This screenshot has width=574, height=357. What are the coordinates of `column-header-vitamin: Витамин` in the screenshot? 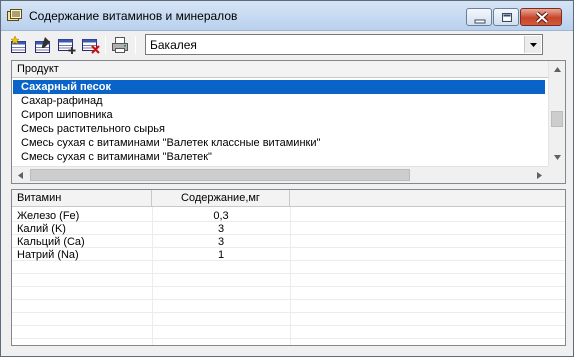 It's located at (82, 198).